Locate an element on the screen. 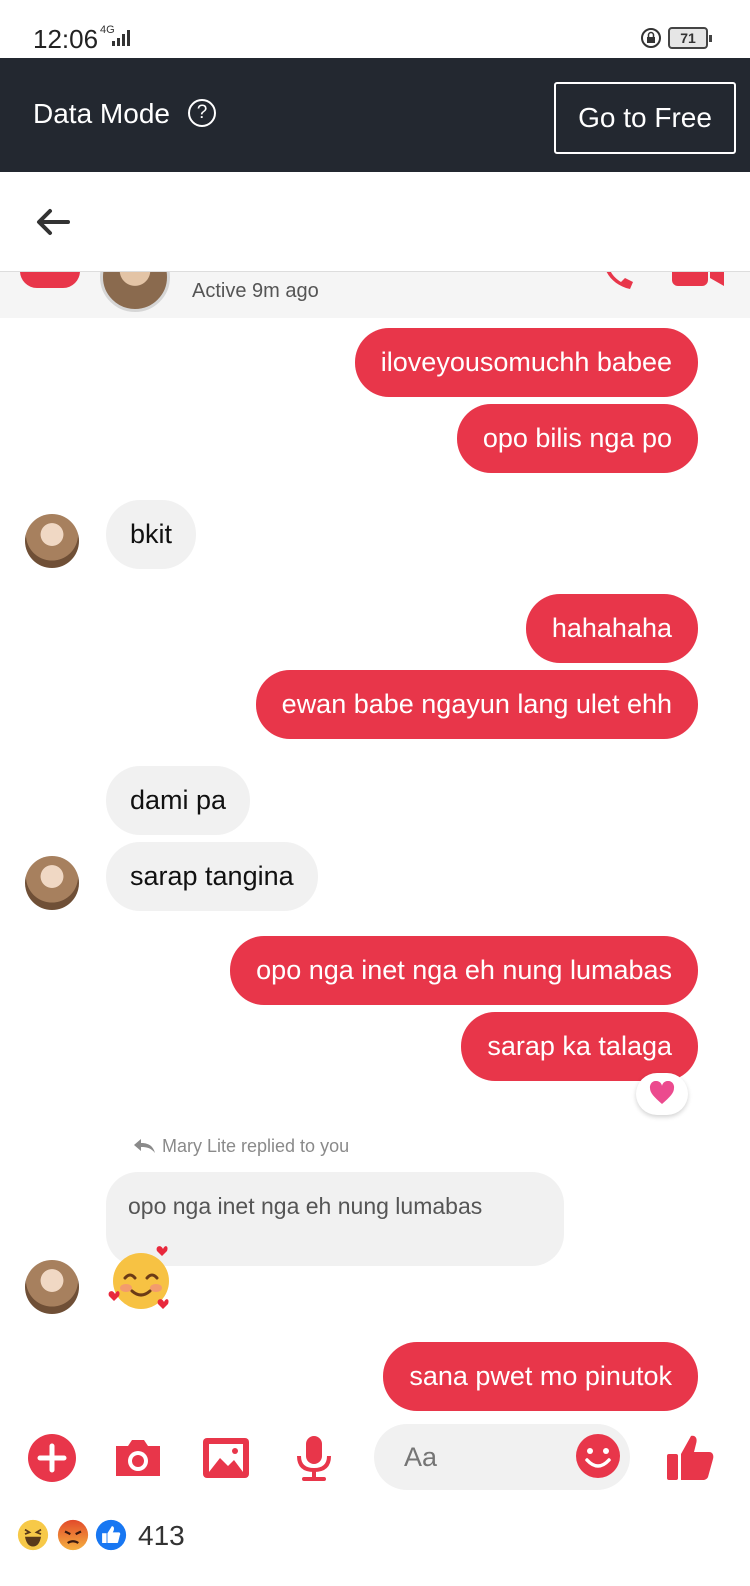 The width and height of the screenshot is (750, 1586). replied-indicator: Mary Lite replied to you is located at coordinates (240, 1146).